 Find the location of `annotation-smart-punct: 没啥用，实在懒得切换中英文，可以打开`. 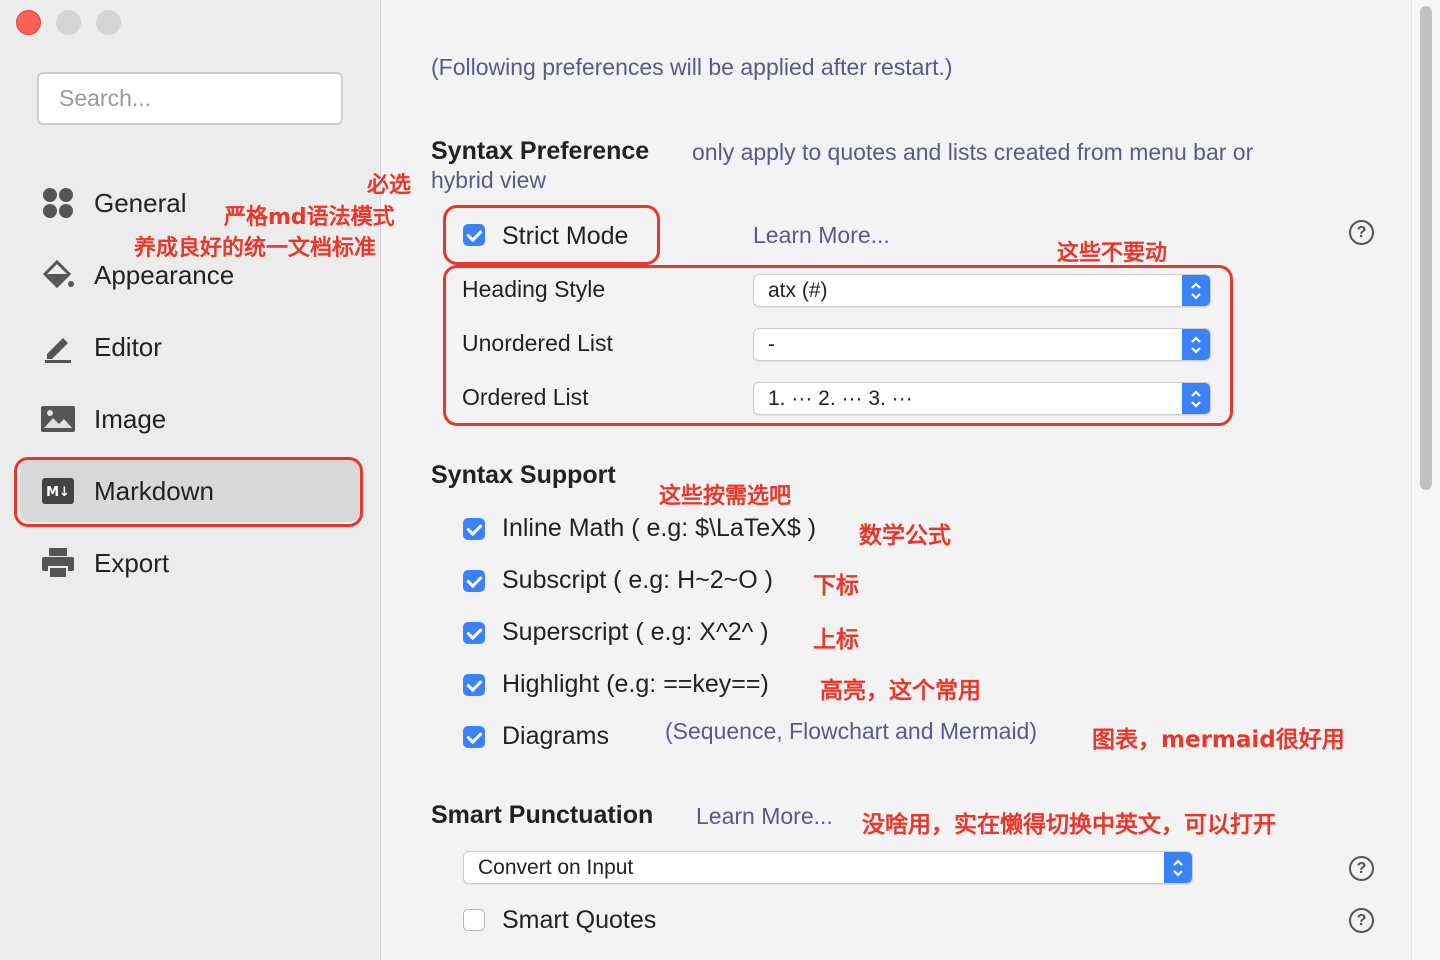

annotation-smart-punct: 没啥用，实在懒得切换中英文，可以打开 is located at coordinates (1069, 825).